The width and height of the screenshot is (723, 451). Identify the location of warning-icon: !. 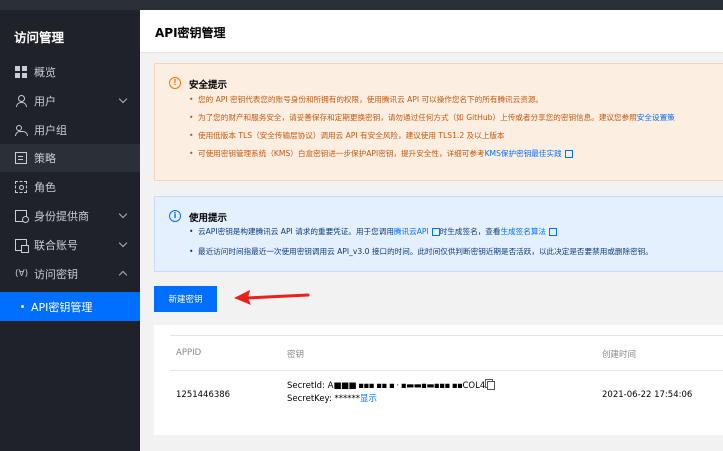
(175, 83).